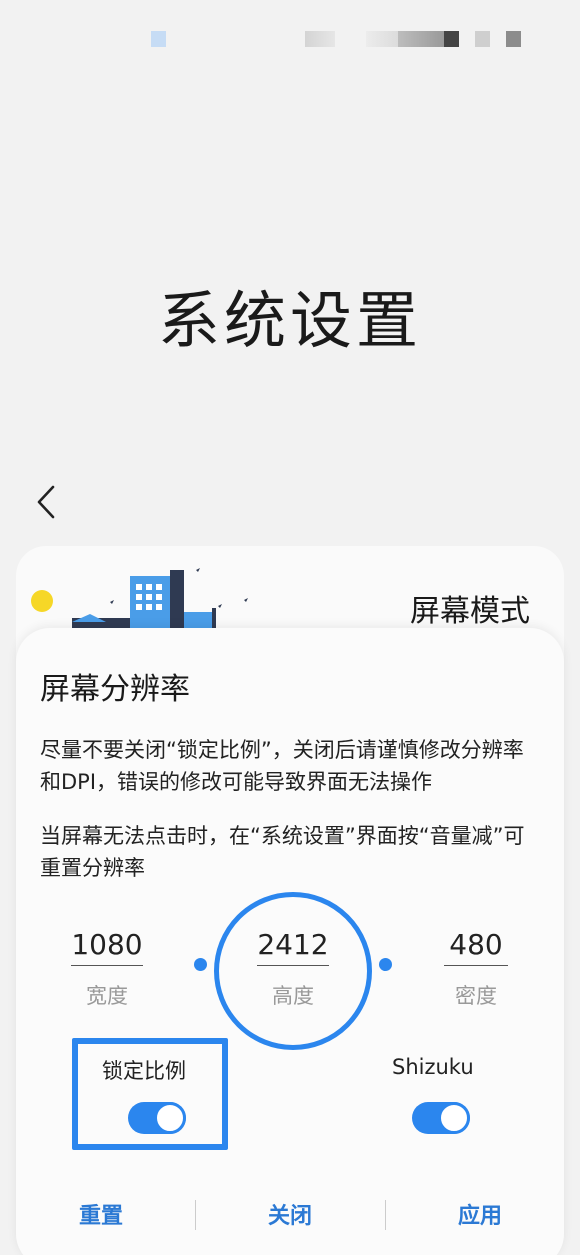  I want to click on shizuku-label: Shizuku, so click(433, 1067).